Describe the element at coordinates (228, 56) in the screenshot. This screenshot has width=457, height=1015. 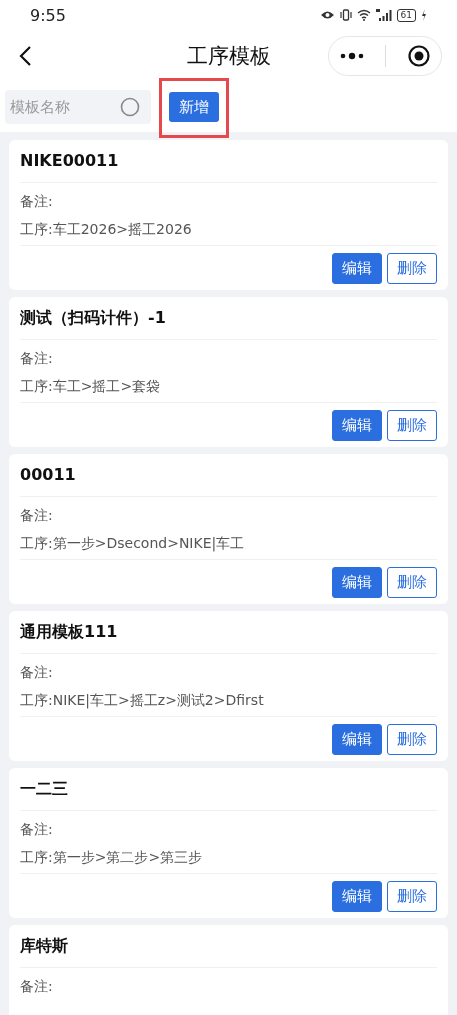
I see `page-title: 工序模板` at that location.